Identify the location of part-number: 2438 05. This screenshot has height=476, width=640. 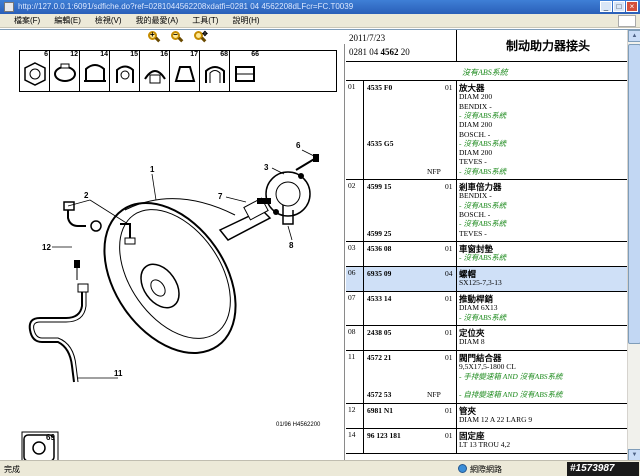
(379, 333).